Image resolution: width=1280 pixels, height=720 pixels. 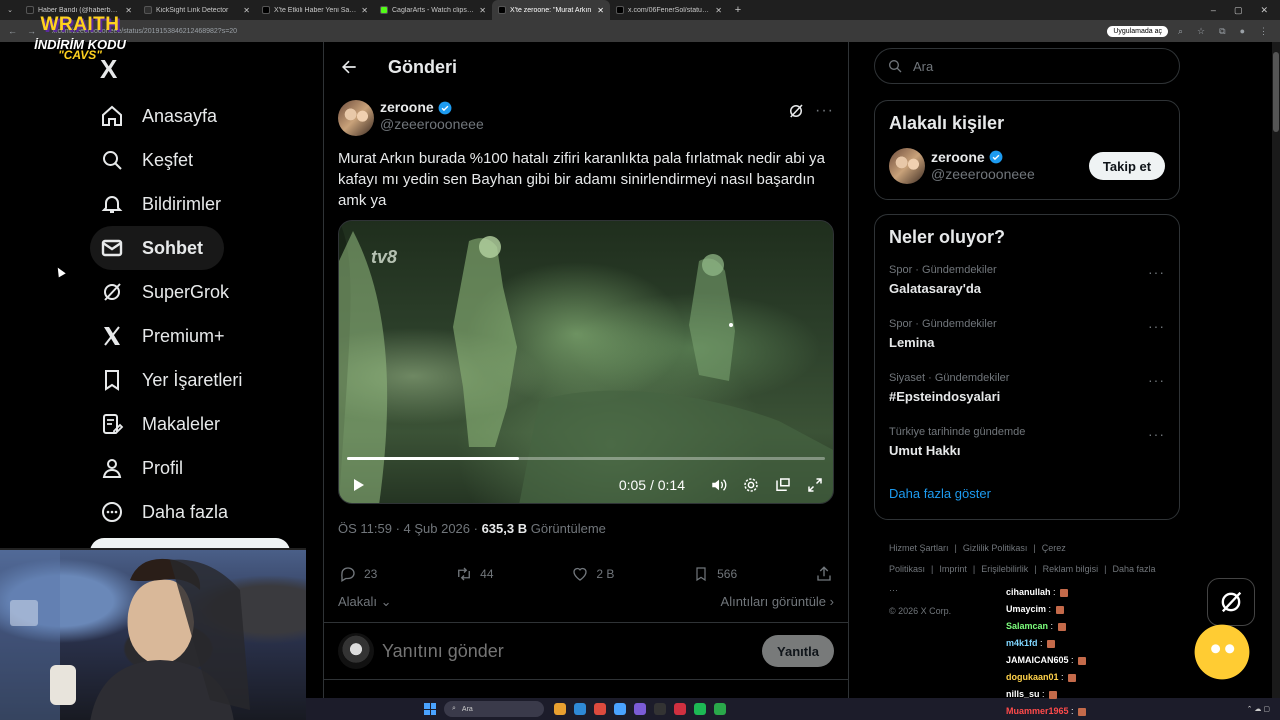 I want to click on volume-icon, so click(x=719, y=485).